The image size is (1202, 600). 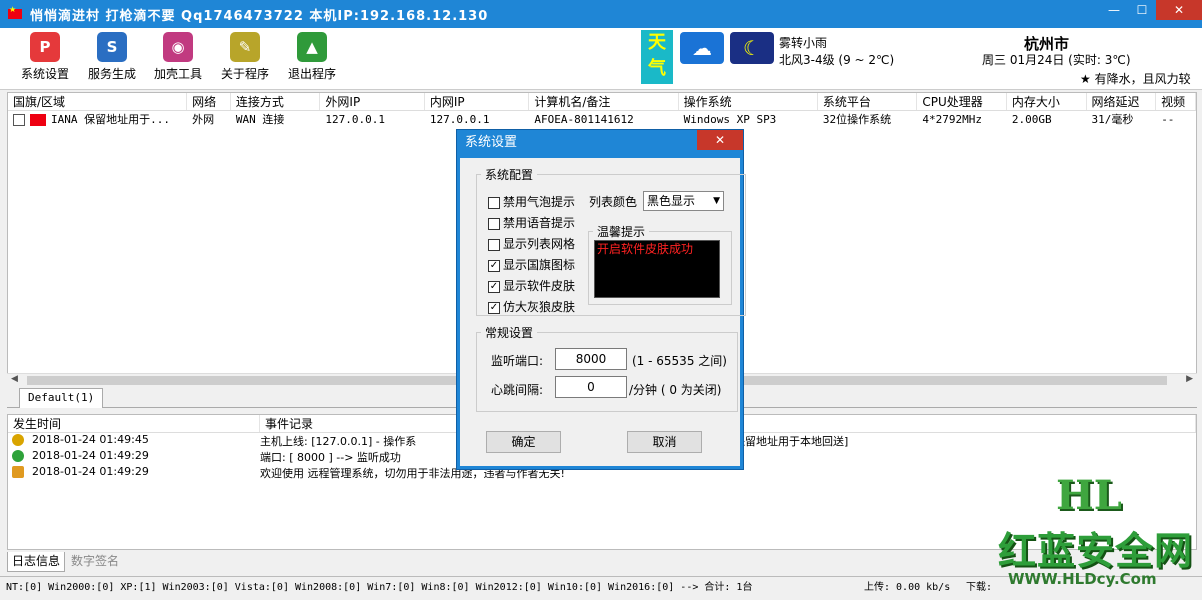 I want to click on col-region: 国旗/区域, so click(x=98, y=101).